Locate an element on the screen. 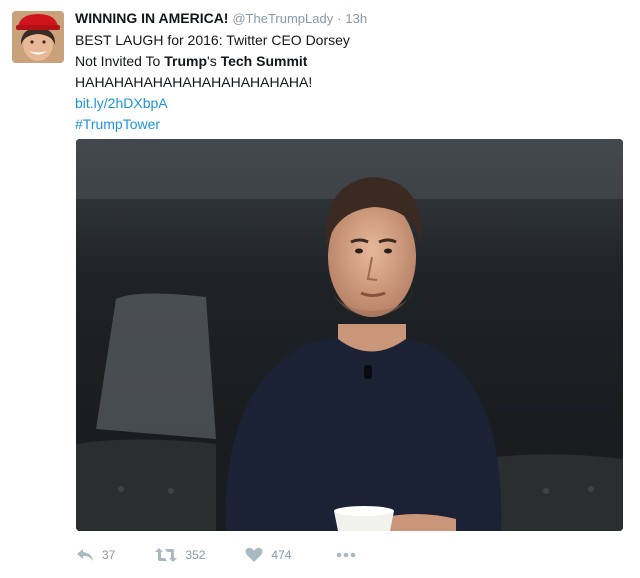 This screenshot has width=640, height=578. tweet-header: WINNING IN AMERICA! @TheTrumpLady · 13h is located at coordinates (221, 18).